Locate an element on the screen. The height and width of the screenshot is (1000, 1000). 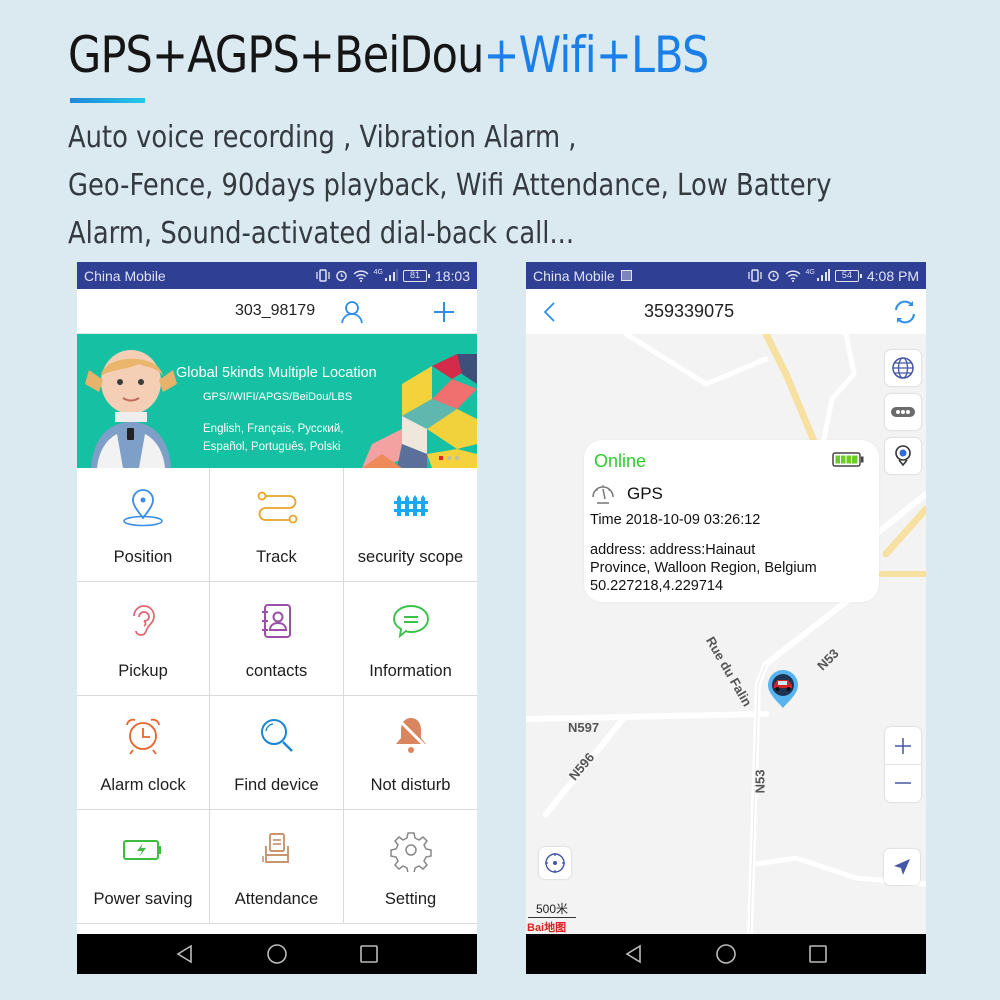
user-icon is located at coordinates (352, 312).